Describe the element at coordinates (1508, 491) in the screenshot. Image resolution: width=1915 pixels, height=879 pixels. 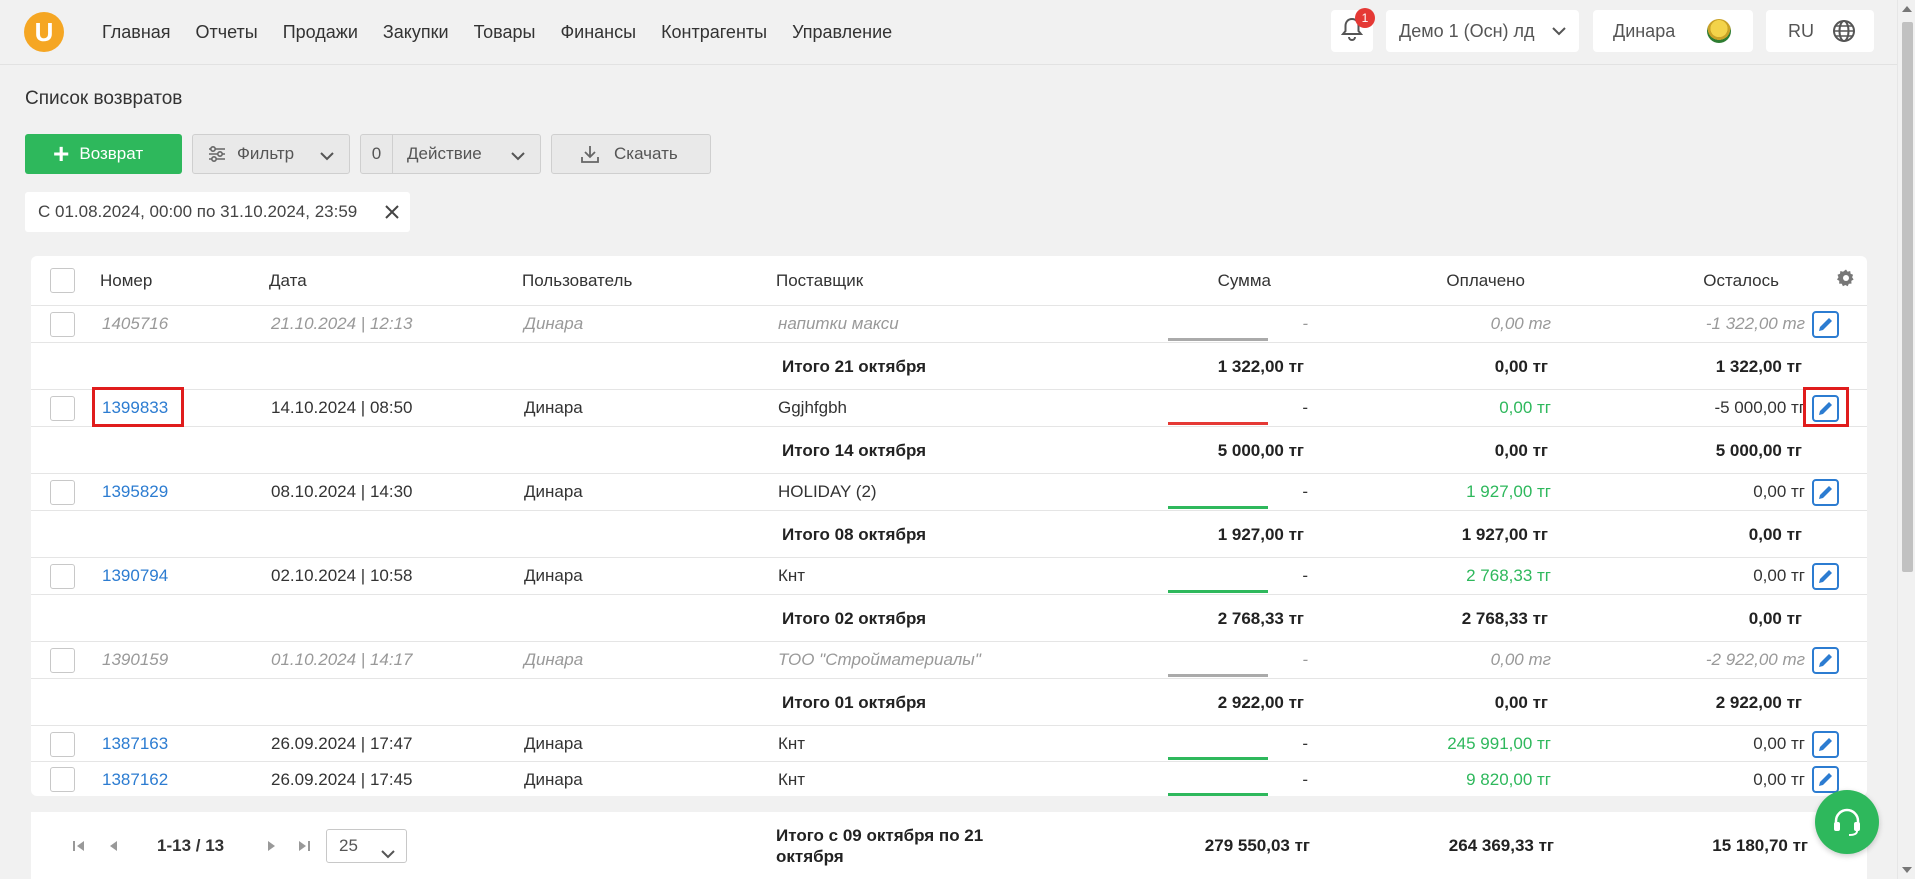
I see `row-paid: 1 927,00 тг` at that location.